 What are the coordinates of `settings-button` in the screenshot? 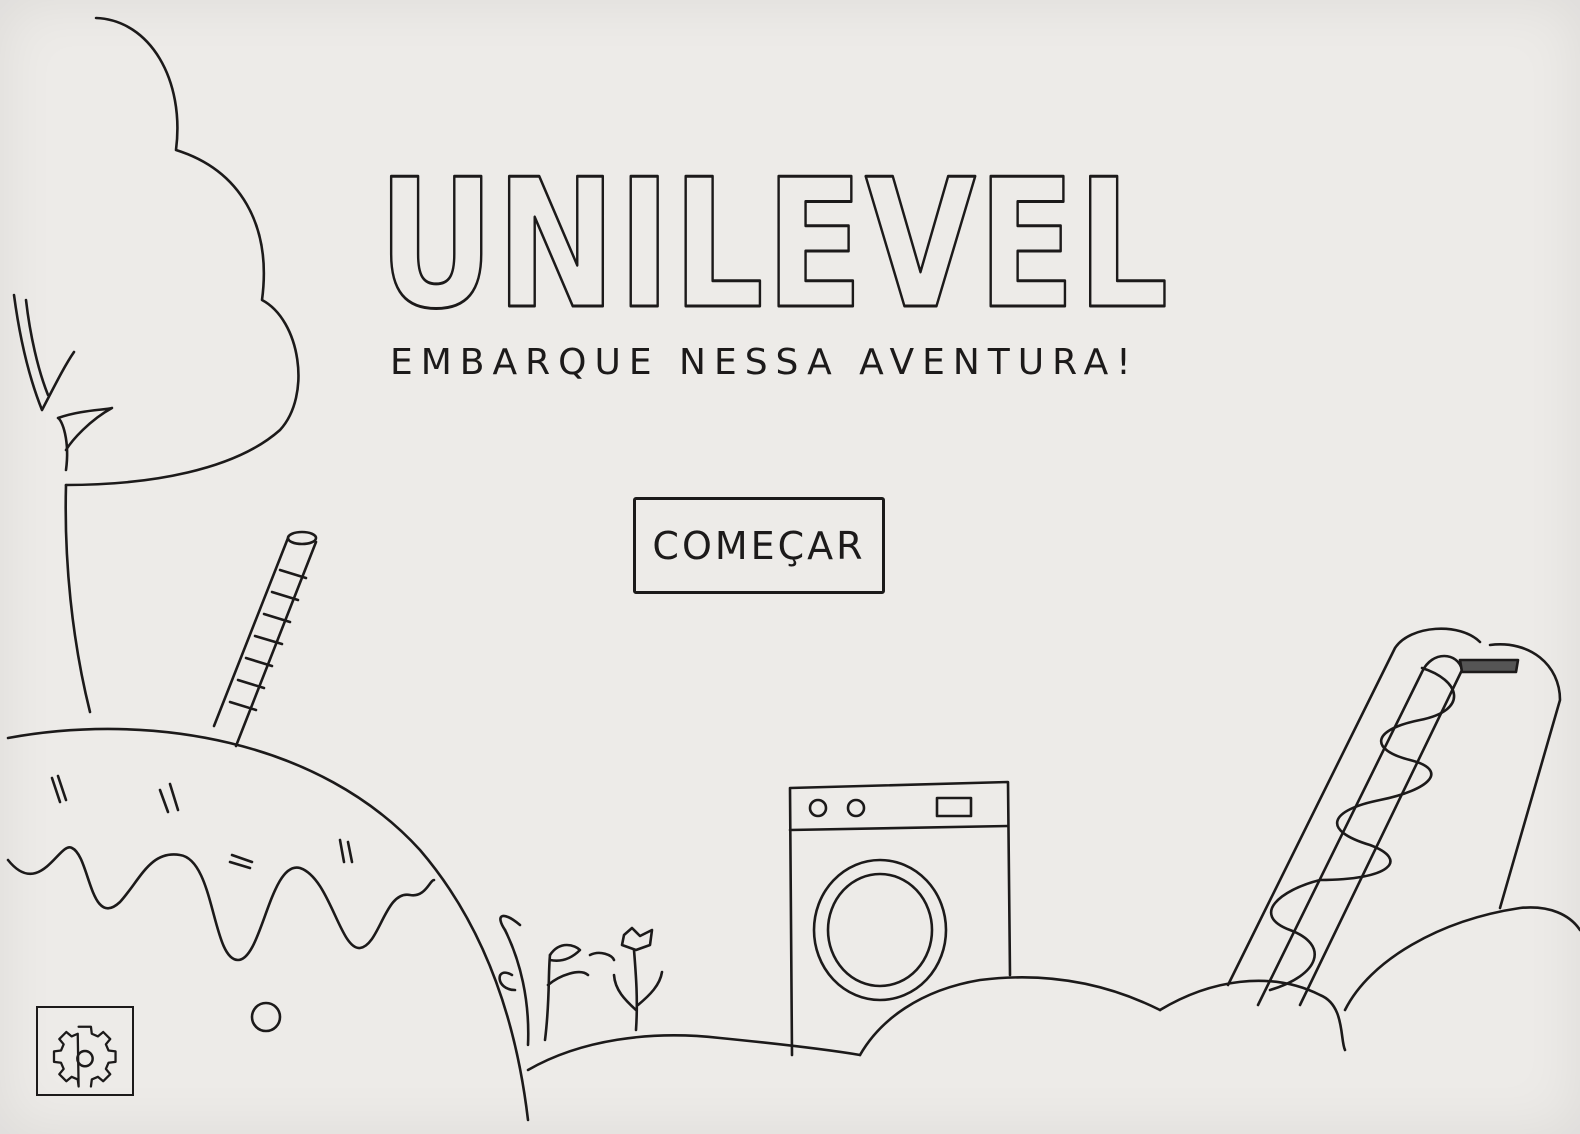 It's located at (85, 1051).